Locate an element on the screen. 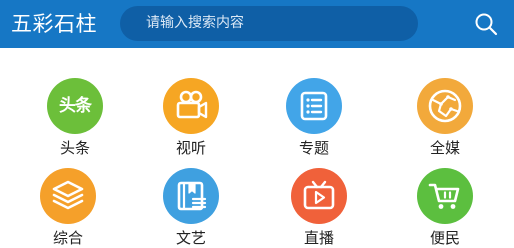 The image size is (514, 248). grid-item-label: 视听 is located at coordinates (190, 148).